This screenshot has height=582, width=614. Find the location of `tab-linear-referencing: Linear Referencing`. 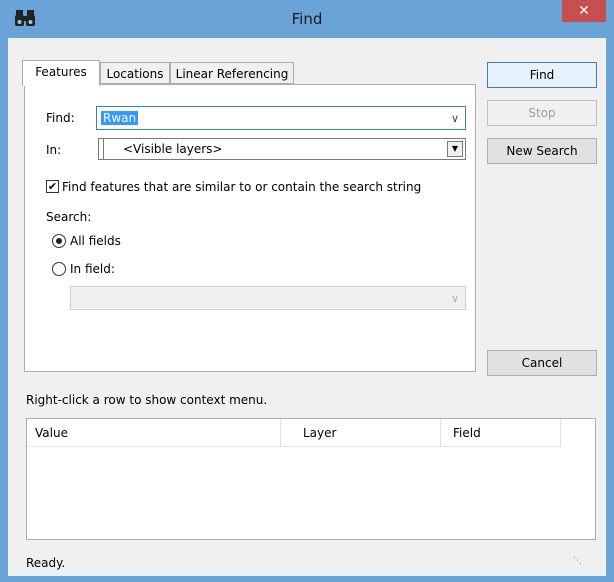

tab-linear-referencing: Linear Referencing is located at coordinates (232, 73).